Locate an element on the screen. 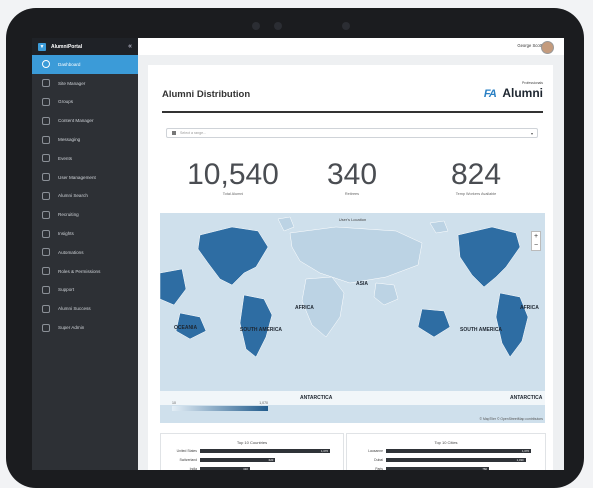 This screenshot has width=593, height=488. avatar is located at coordinates (547, 47).